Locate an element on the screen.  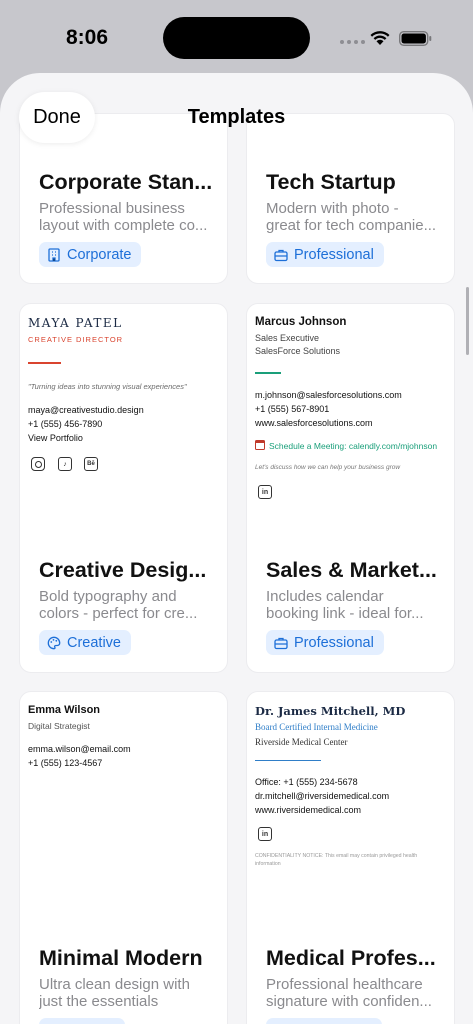
scroll-indicator is located at coordinates (467, 321).